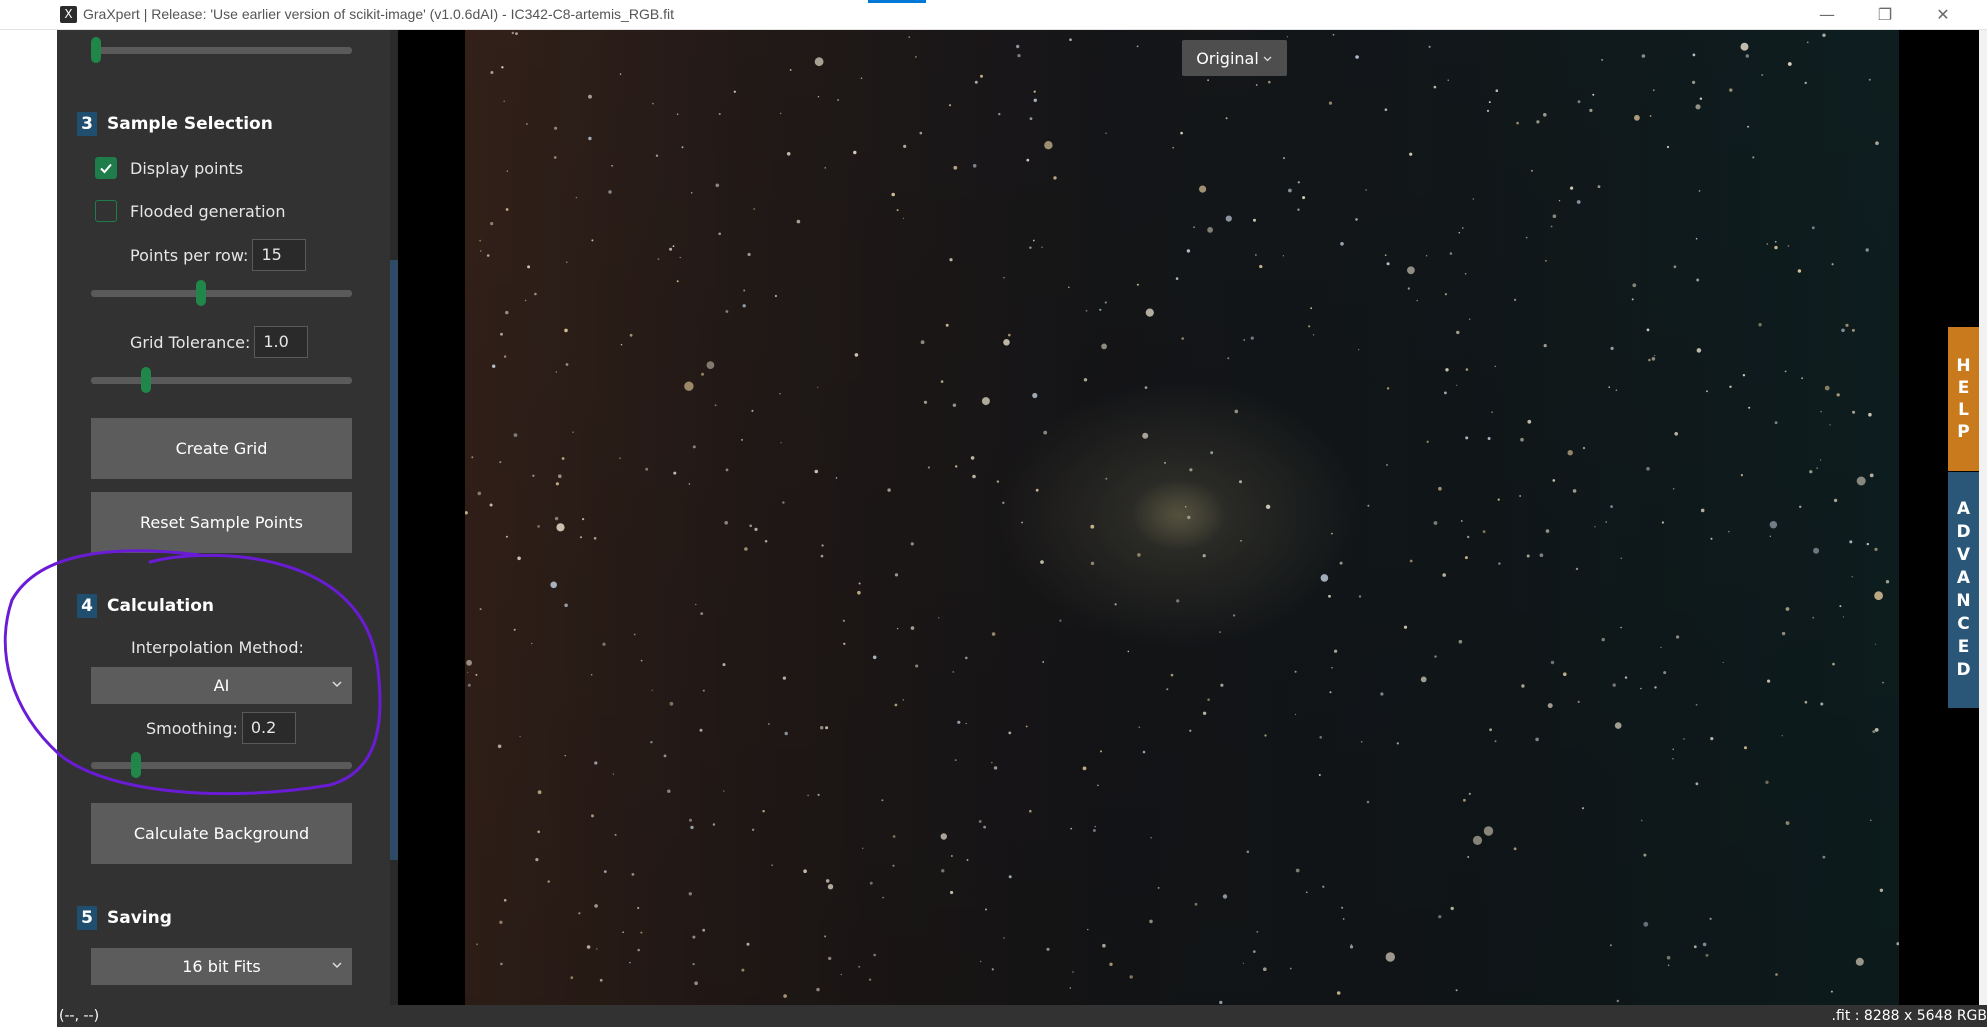  What do you see at coordinates (1227, 58) in the screenshot?
I see `view-mode-value: Original` at bounding box center [1227, 58].